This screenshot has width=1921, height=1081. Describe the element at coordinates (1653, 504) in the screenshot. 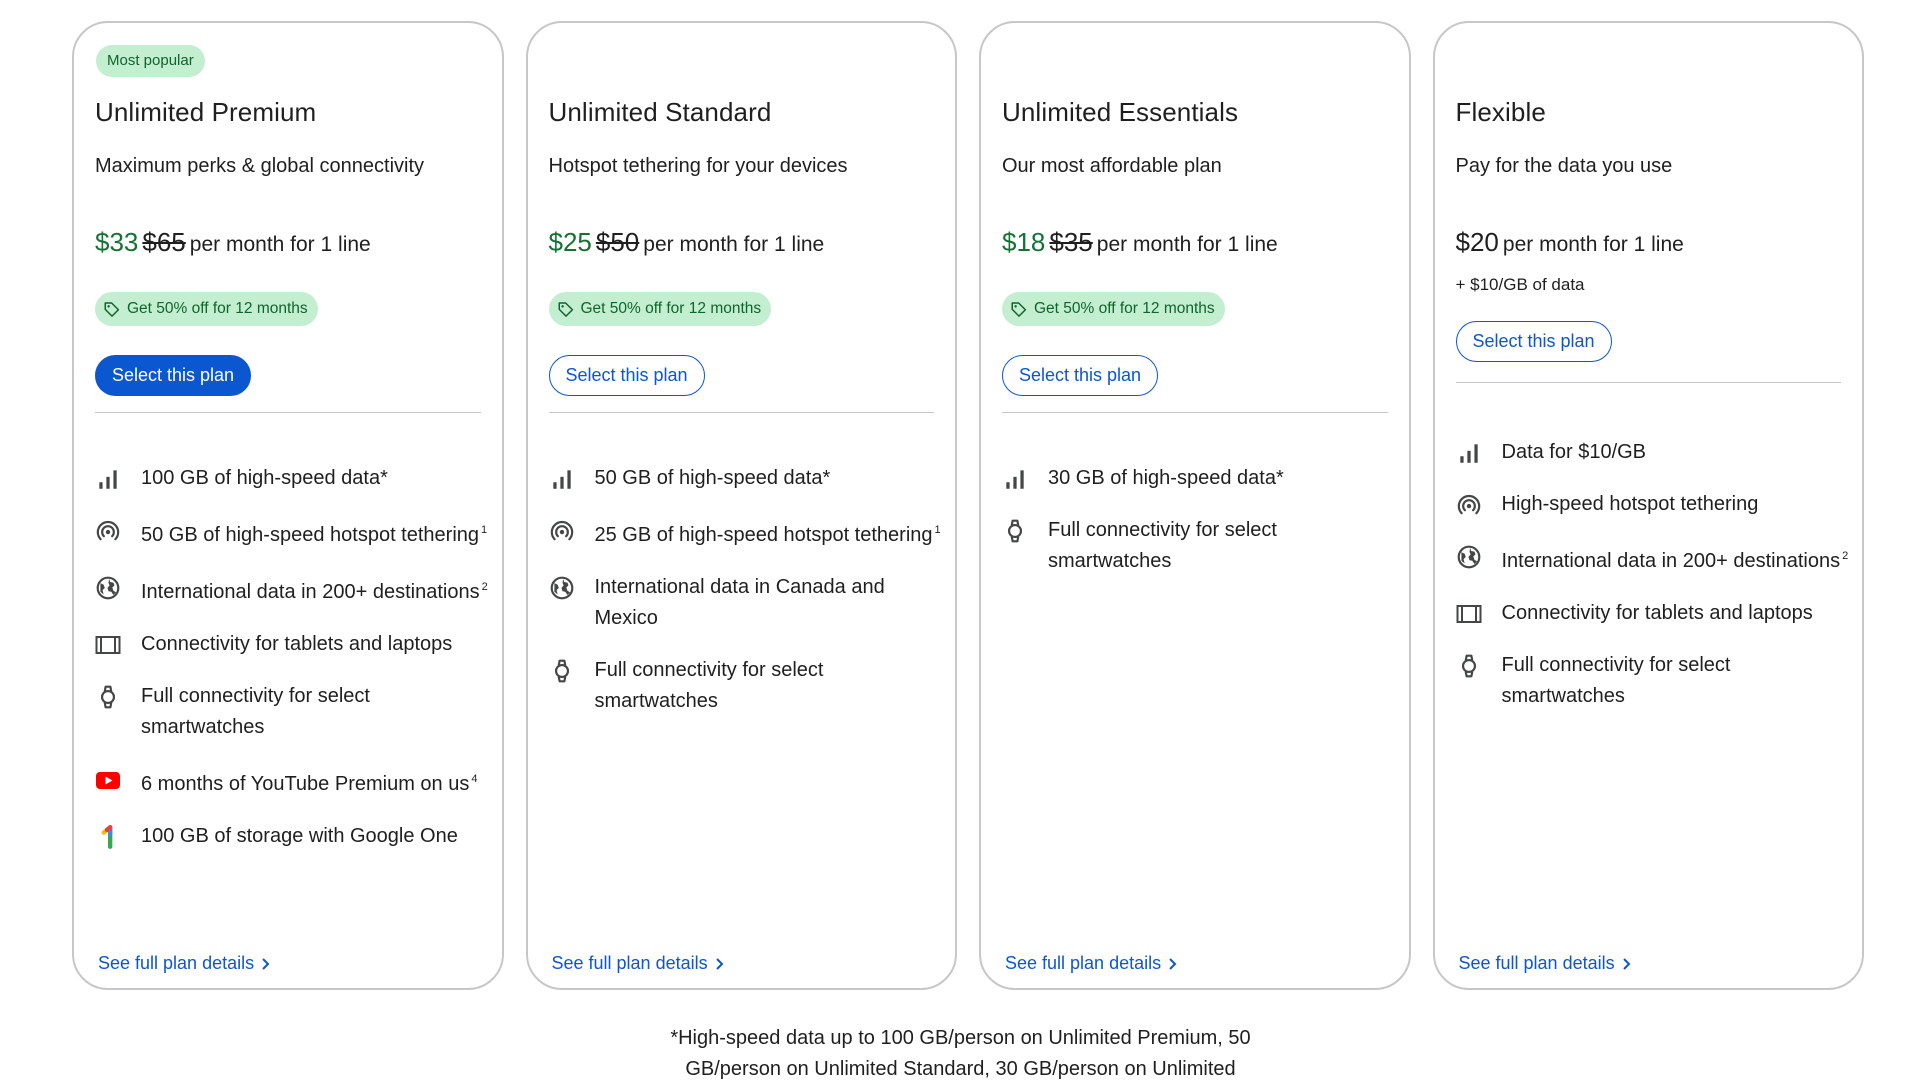

I see `feature-item: High-speed hotspot tethering` at that location.